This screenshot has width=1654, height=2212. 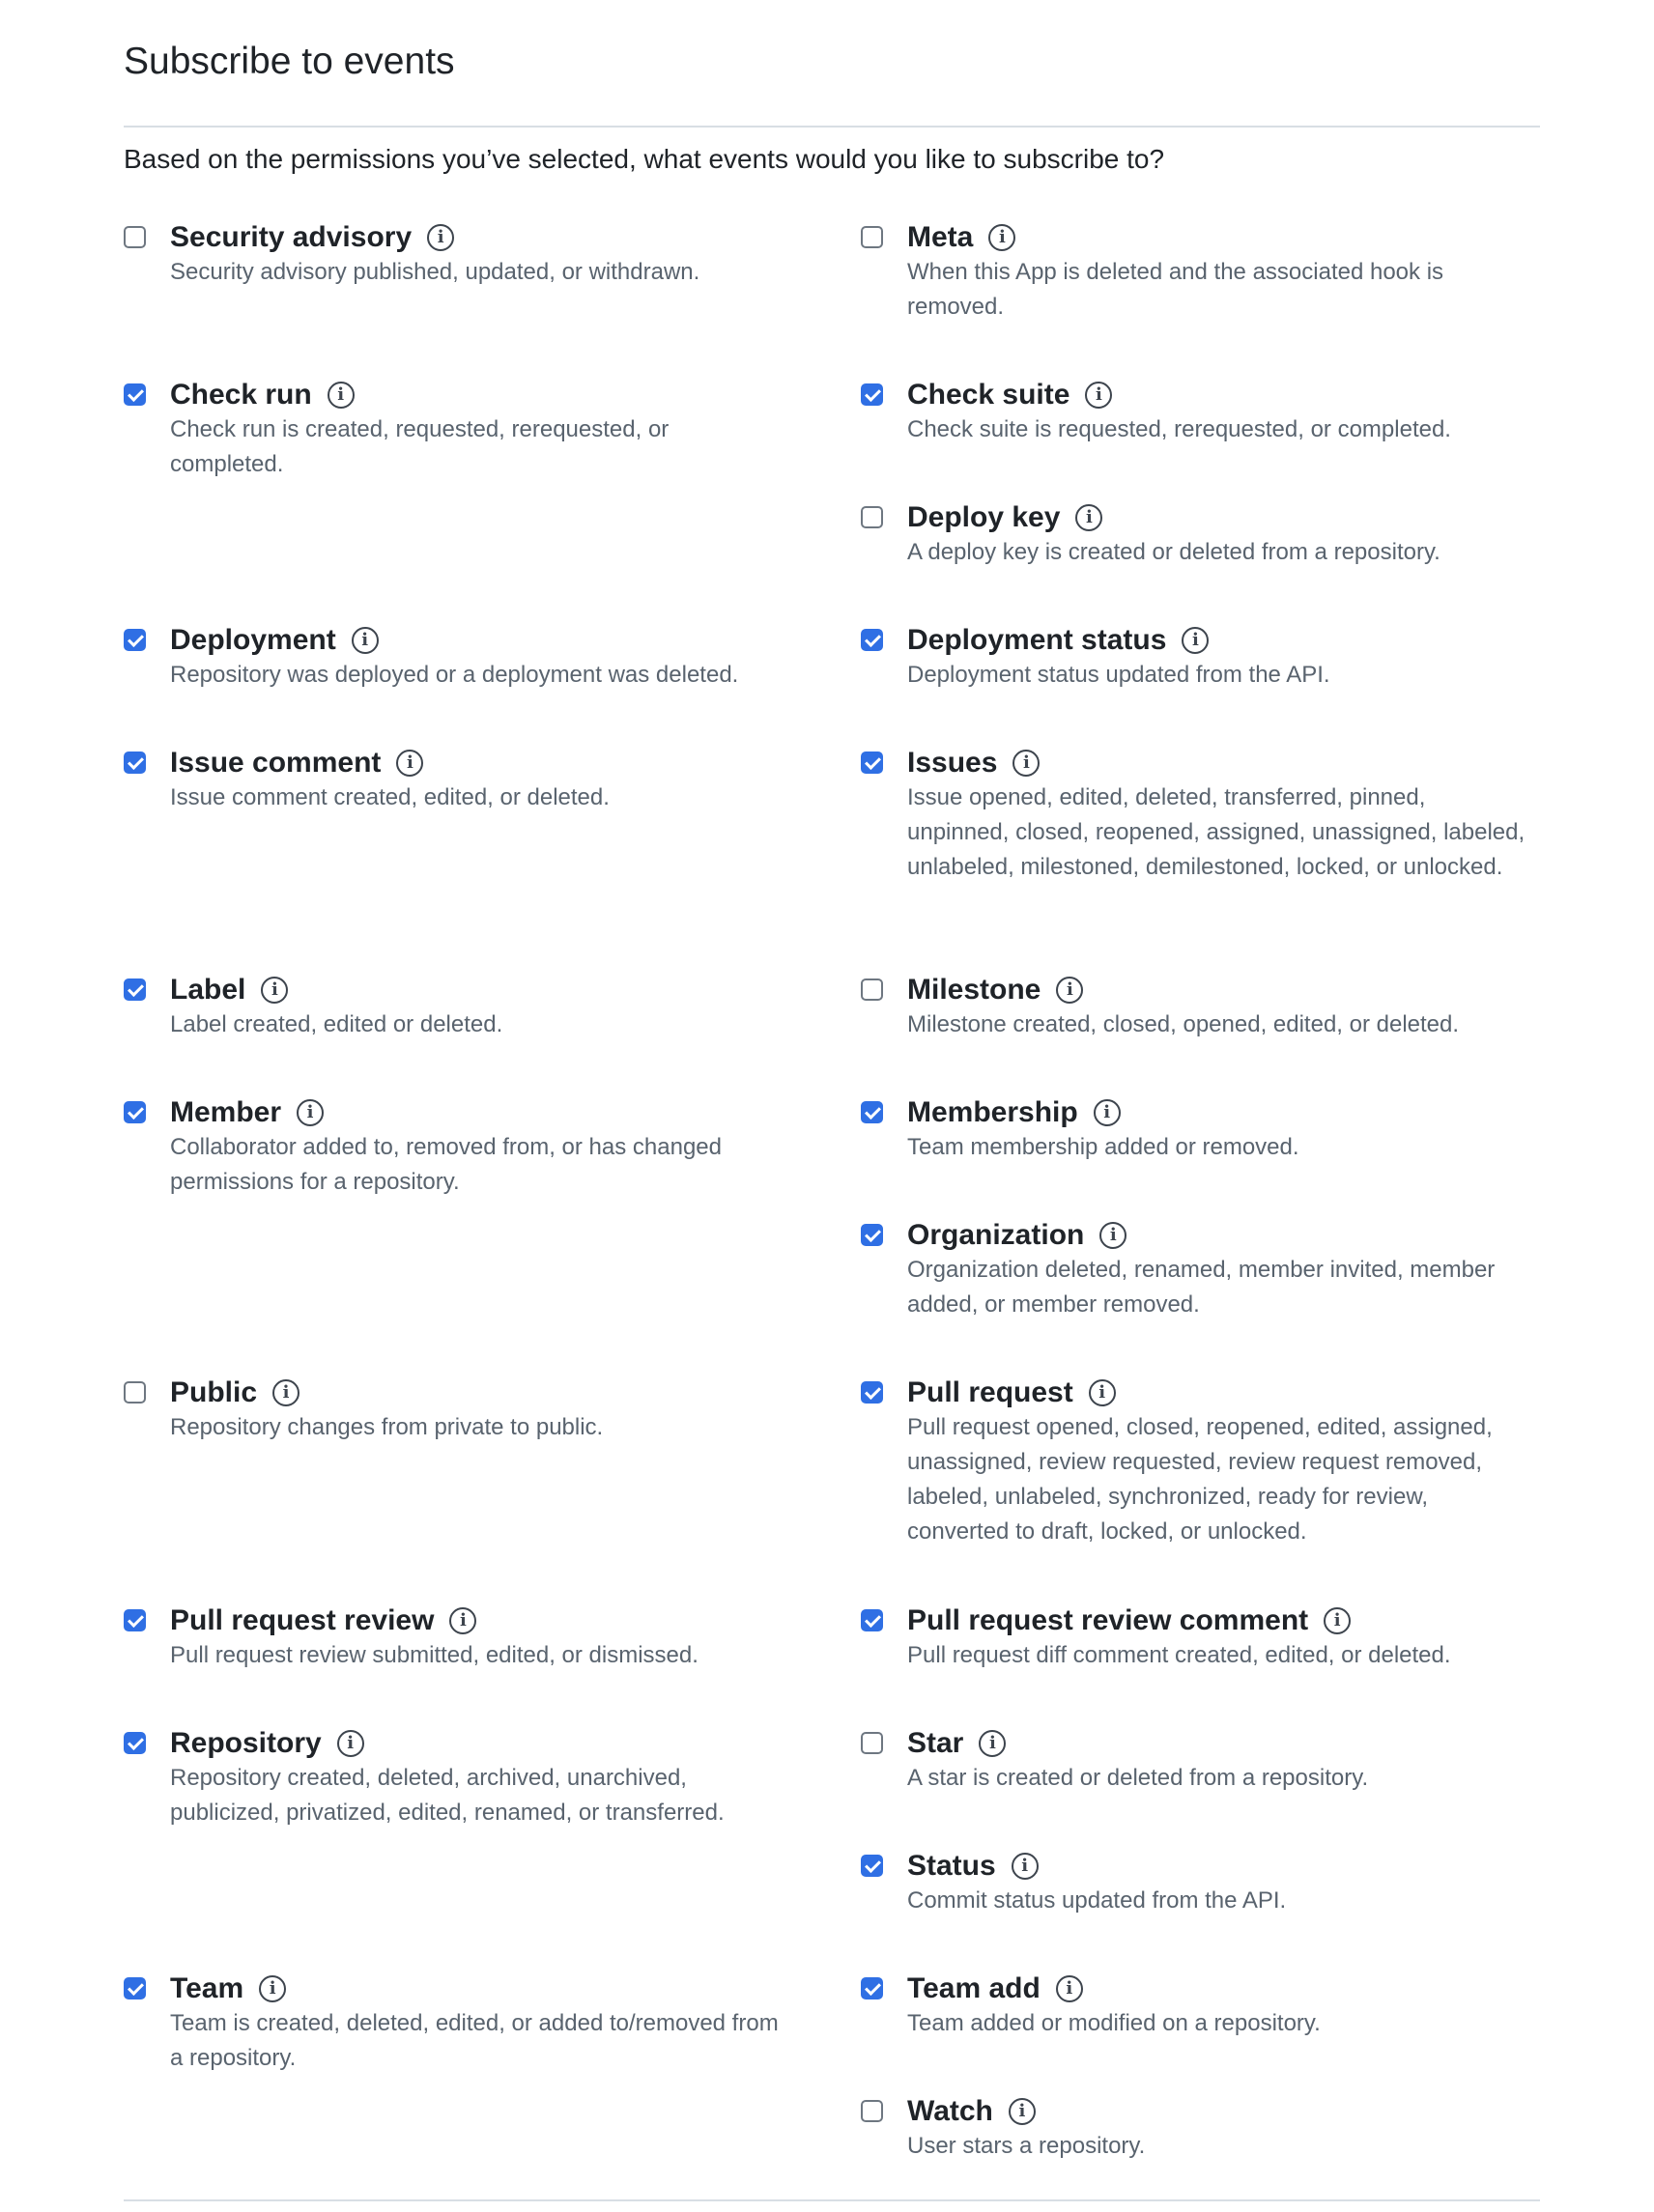 What do you see at coordinates (832, 2200) in the screenshot?
I see `bottom-divider` at bounding box center [832, 2200].